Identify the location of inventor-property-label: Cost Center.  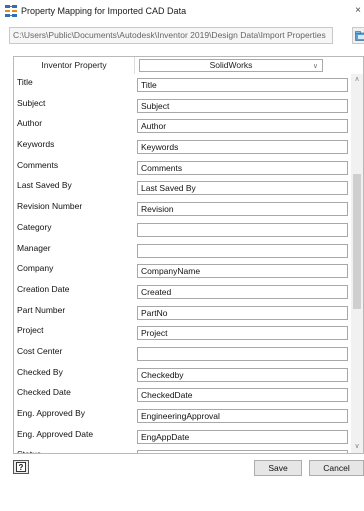
(40, 350).